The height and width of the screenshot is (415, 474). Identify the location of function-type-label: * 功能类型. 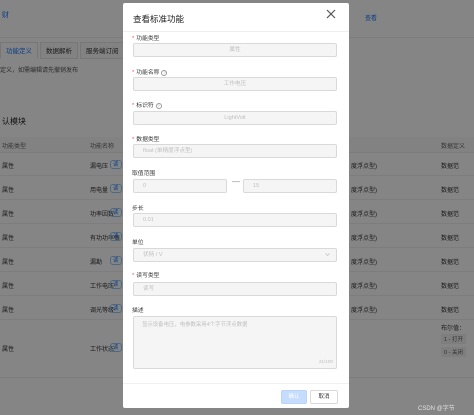
(146, 39).